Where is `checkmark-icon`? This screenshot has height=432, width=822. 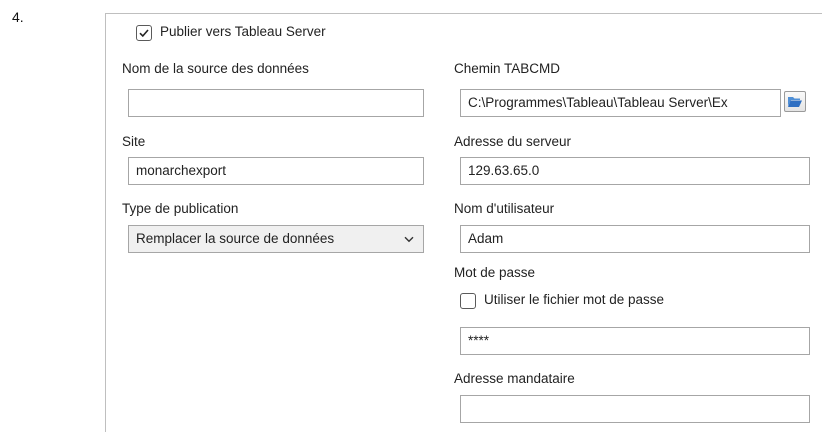
checkmark-icon is located at coordinates (144, 33).